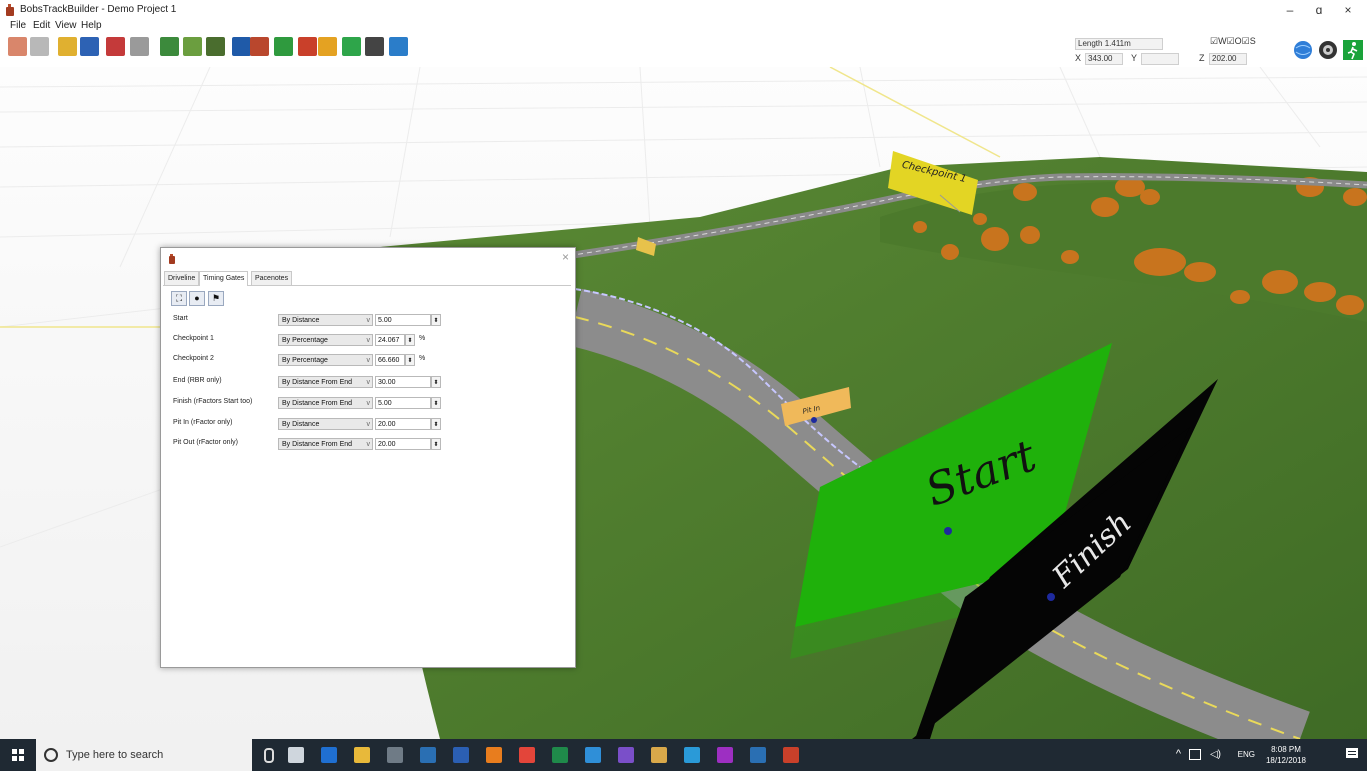  Describe the element at coordinates (1353, 50) in the screenshot. I see `run-icon` at that location.